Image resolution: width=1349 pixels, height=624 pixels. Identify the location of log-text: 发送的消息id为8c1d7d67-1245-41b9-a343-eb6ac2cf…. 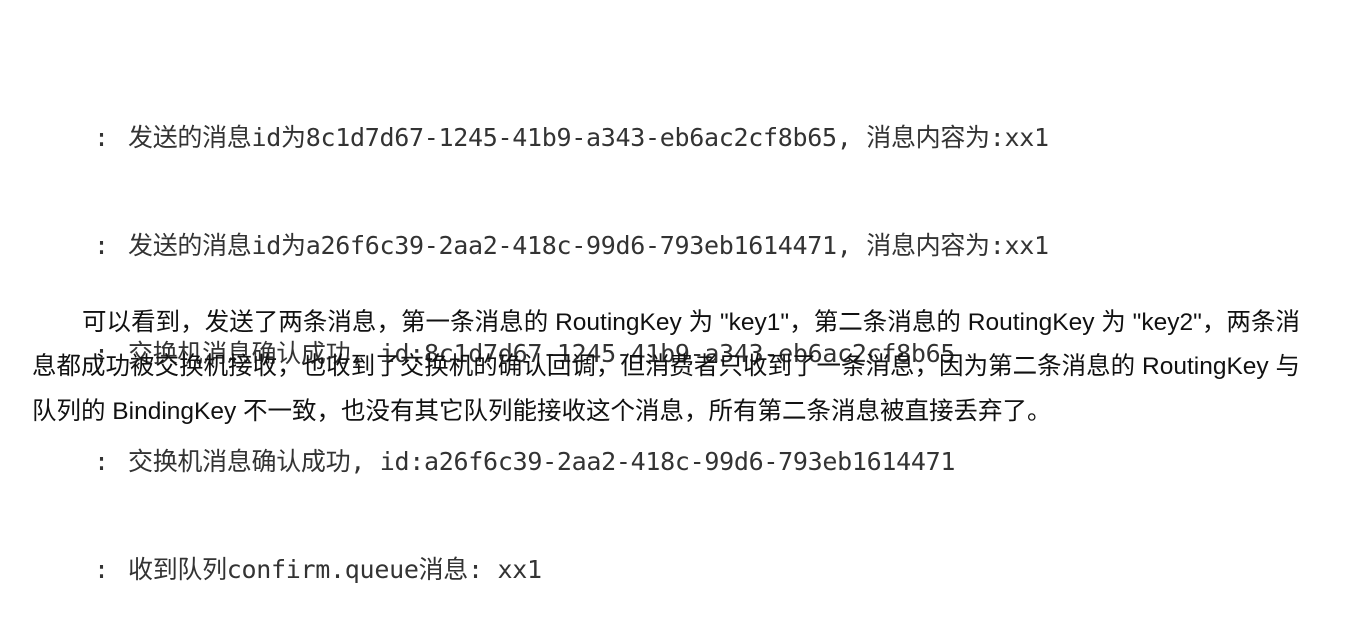
(588, 137).